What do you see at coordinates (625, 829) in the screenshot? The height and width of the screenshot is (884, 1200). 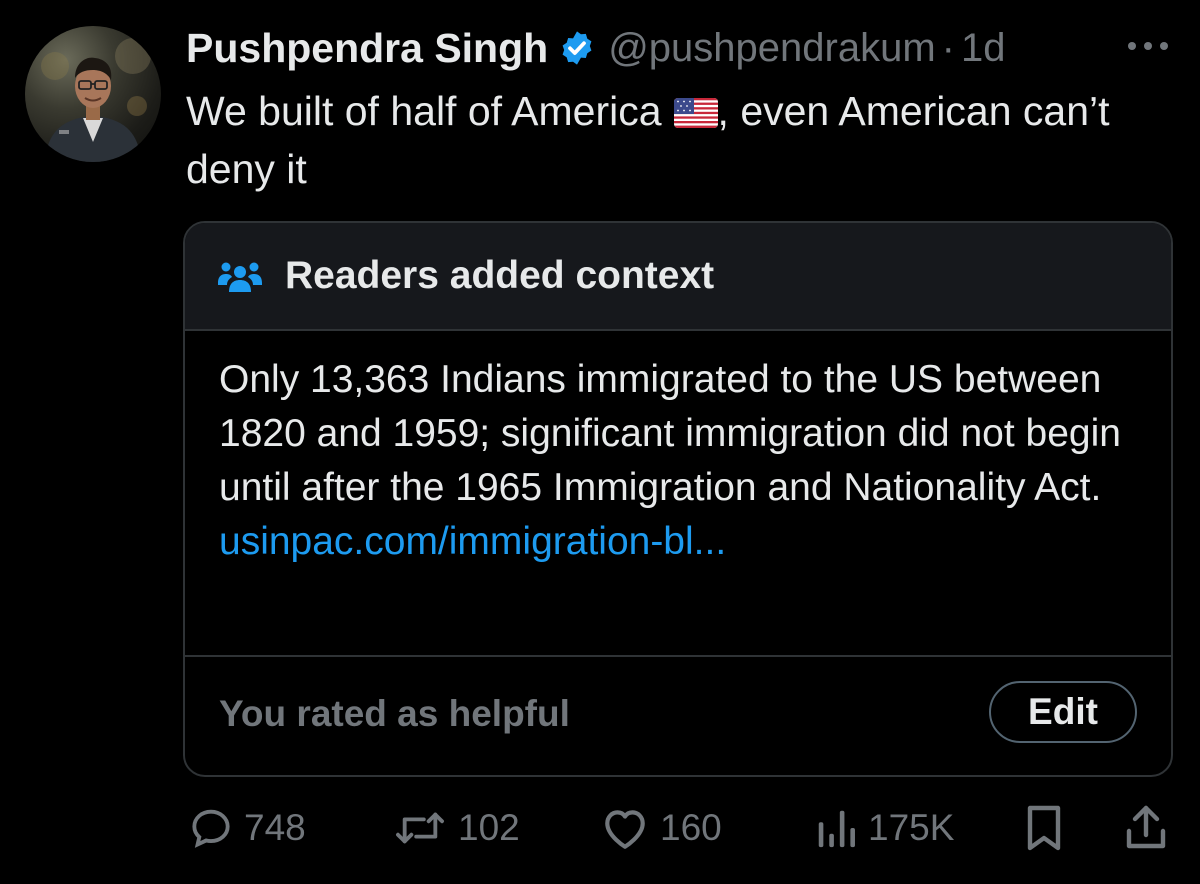 I see `heart-icon` at bounding box center [625, 829].